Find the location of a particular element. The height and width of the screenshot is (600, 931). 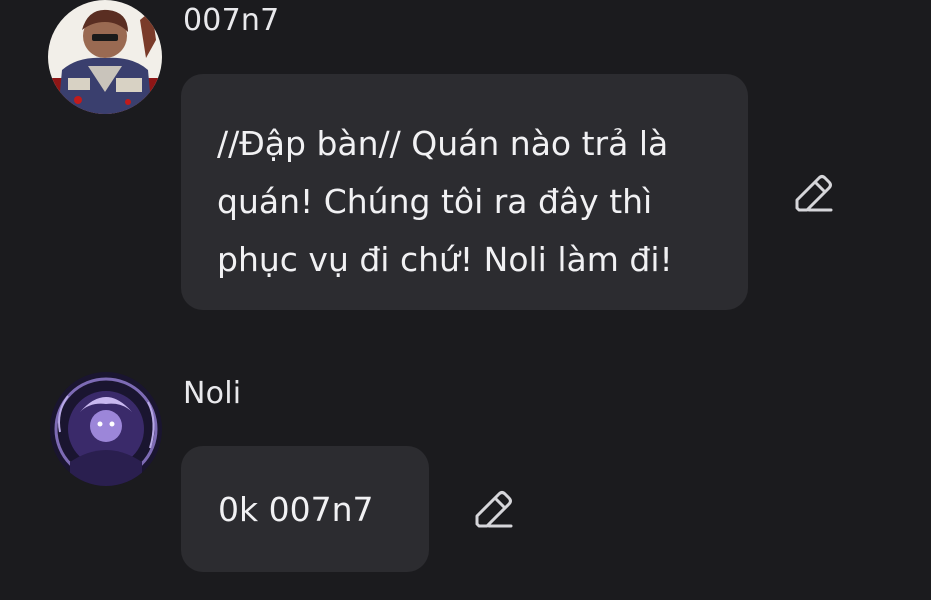

message-text: 0k 007n7 is located at coordinates (296, 509).